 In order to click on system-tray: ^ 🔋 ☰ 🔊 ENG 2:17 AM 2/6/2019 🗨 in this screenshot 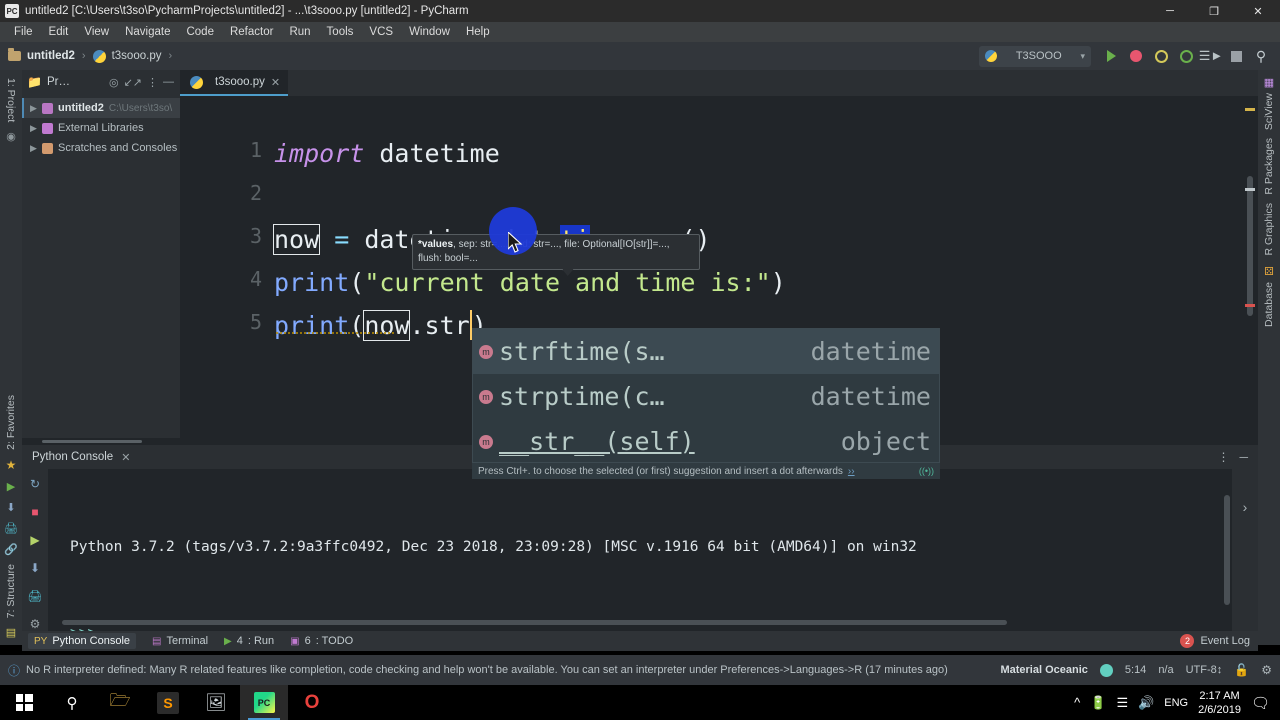, I will do `click(1177, 703)`.